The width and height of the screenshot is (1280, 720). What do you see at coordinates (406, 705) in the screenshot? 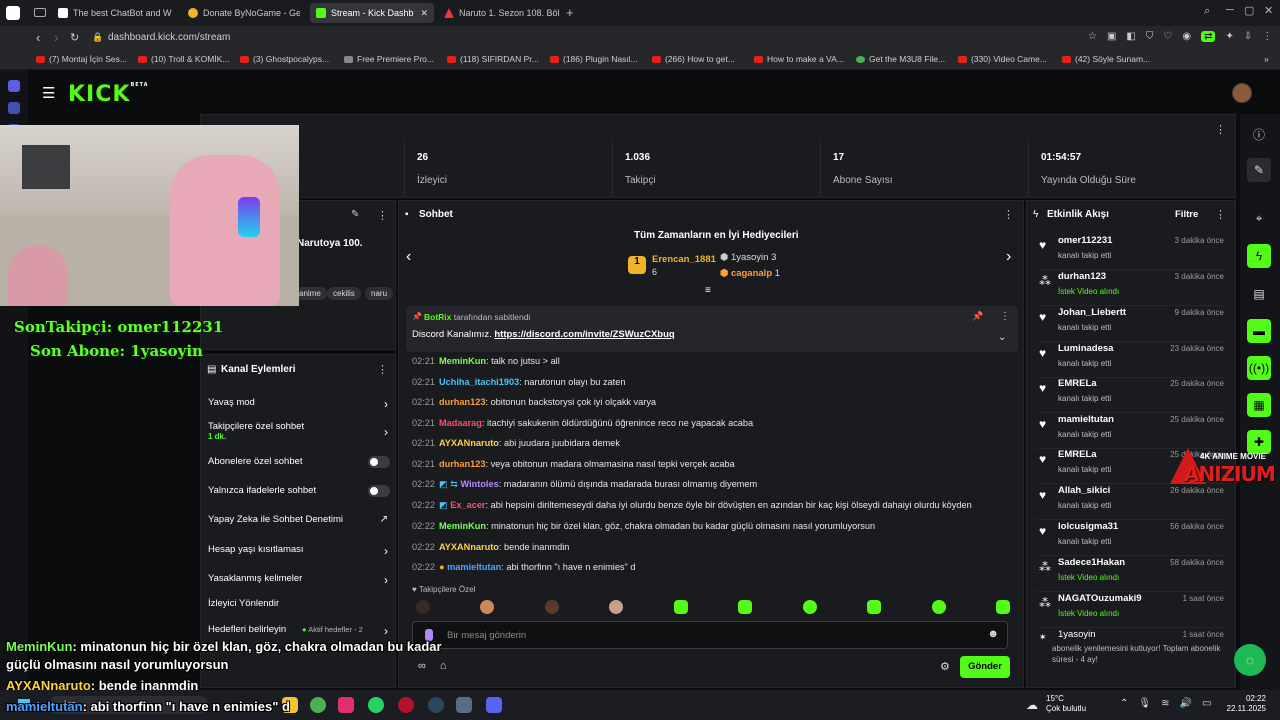
I see `opera-icon` at bounding box center [406, 705].